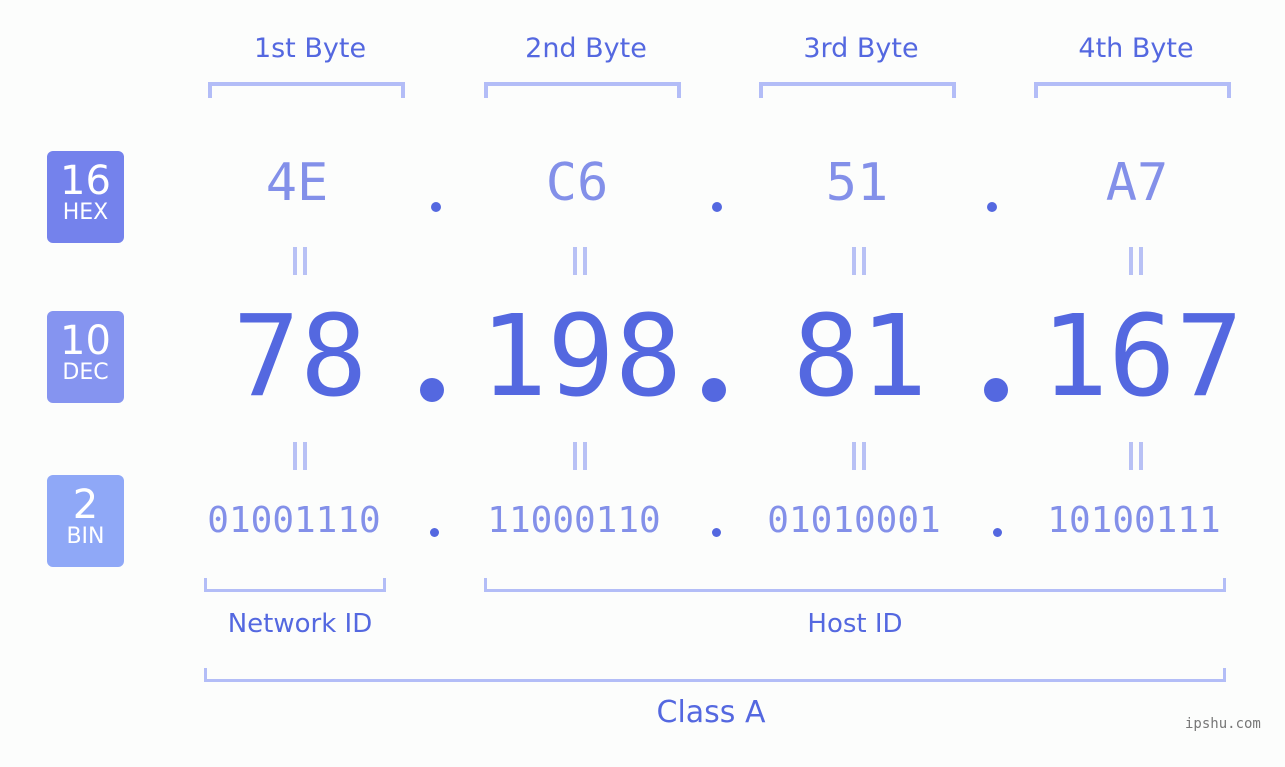 The image size is (1285, 767). What do you see at coordinates (715, 675) in the screenshot?
I see `class-bracket` at bounding box center [715, 675].